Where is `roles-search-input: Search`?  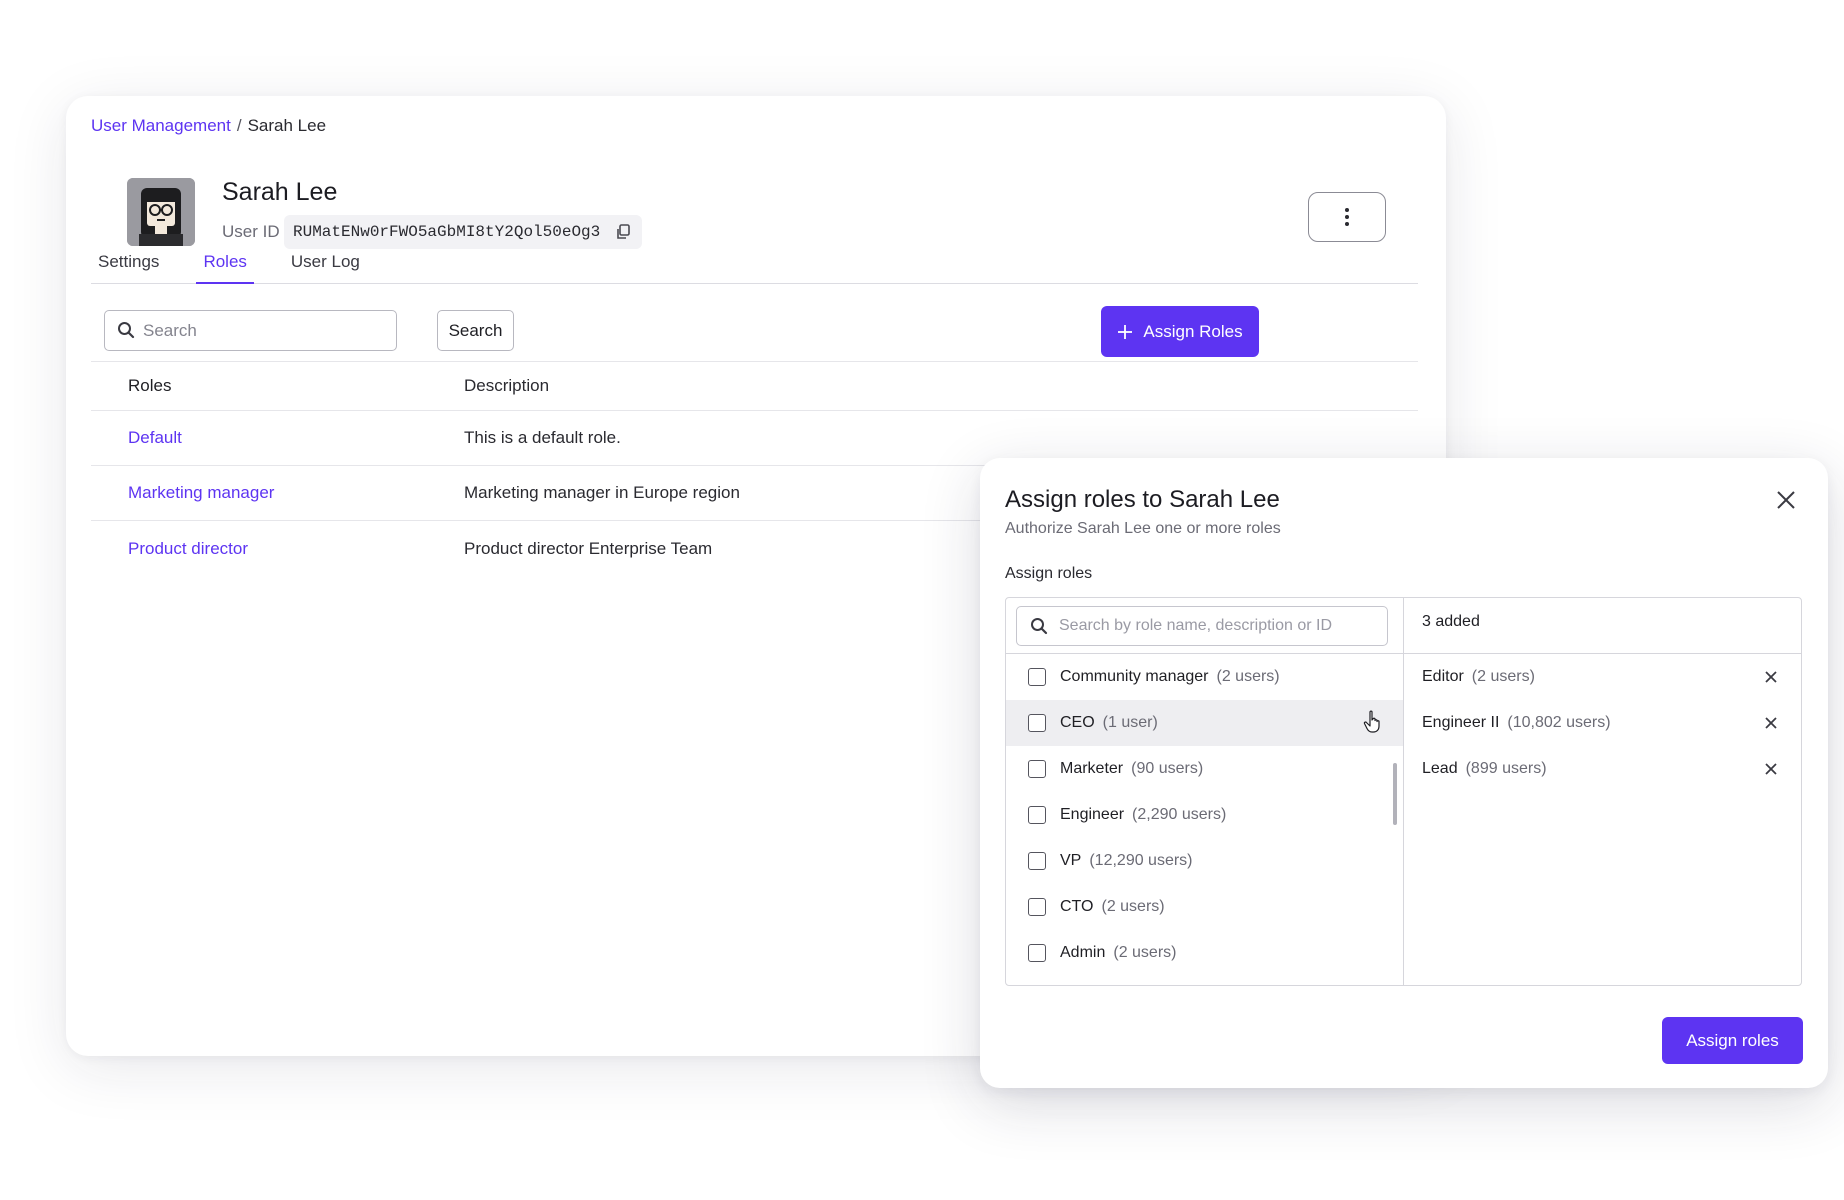 roles-search-input: Search is located at coordinates (250, 330).